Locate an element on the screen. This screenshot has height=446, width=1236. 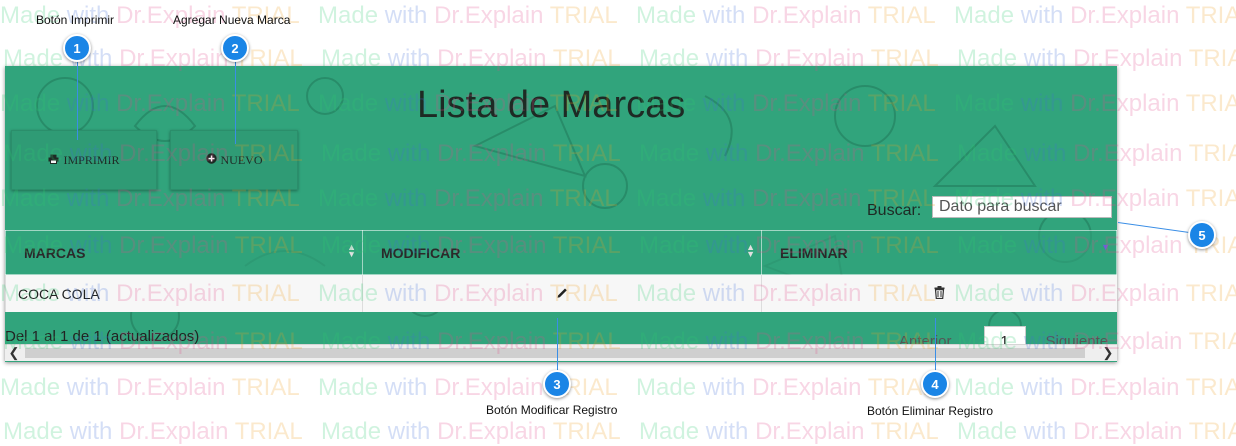
print-button-label: IMPRIMIR is located at coordinates (91, 159).